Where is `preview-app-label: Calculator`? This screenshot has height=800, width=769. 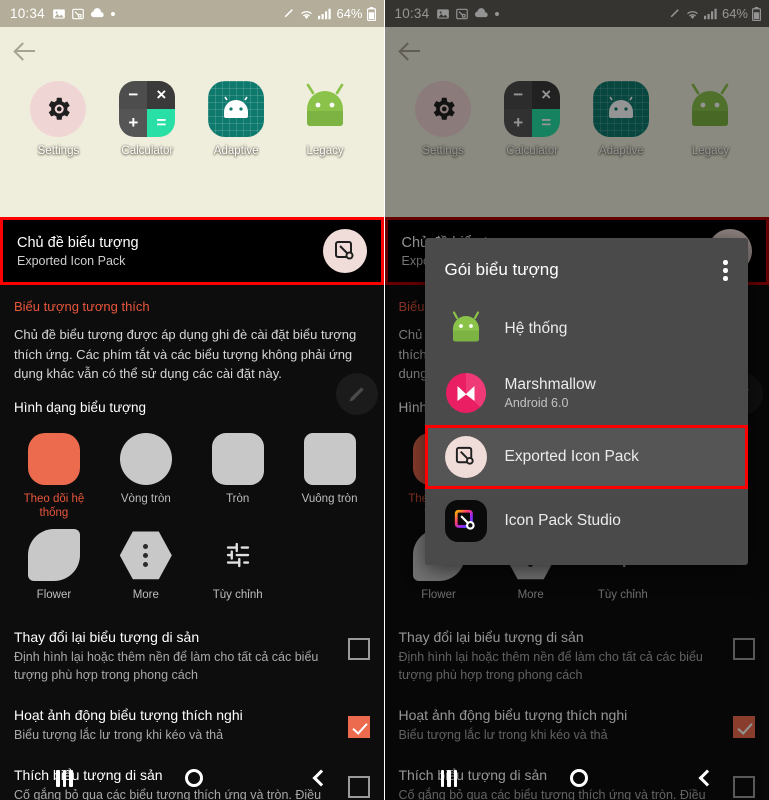
preview-app-label: Calculator is located at coordinates (147, 151).